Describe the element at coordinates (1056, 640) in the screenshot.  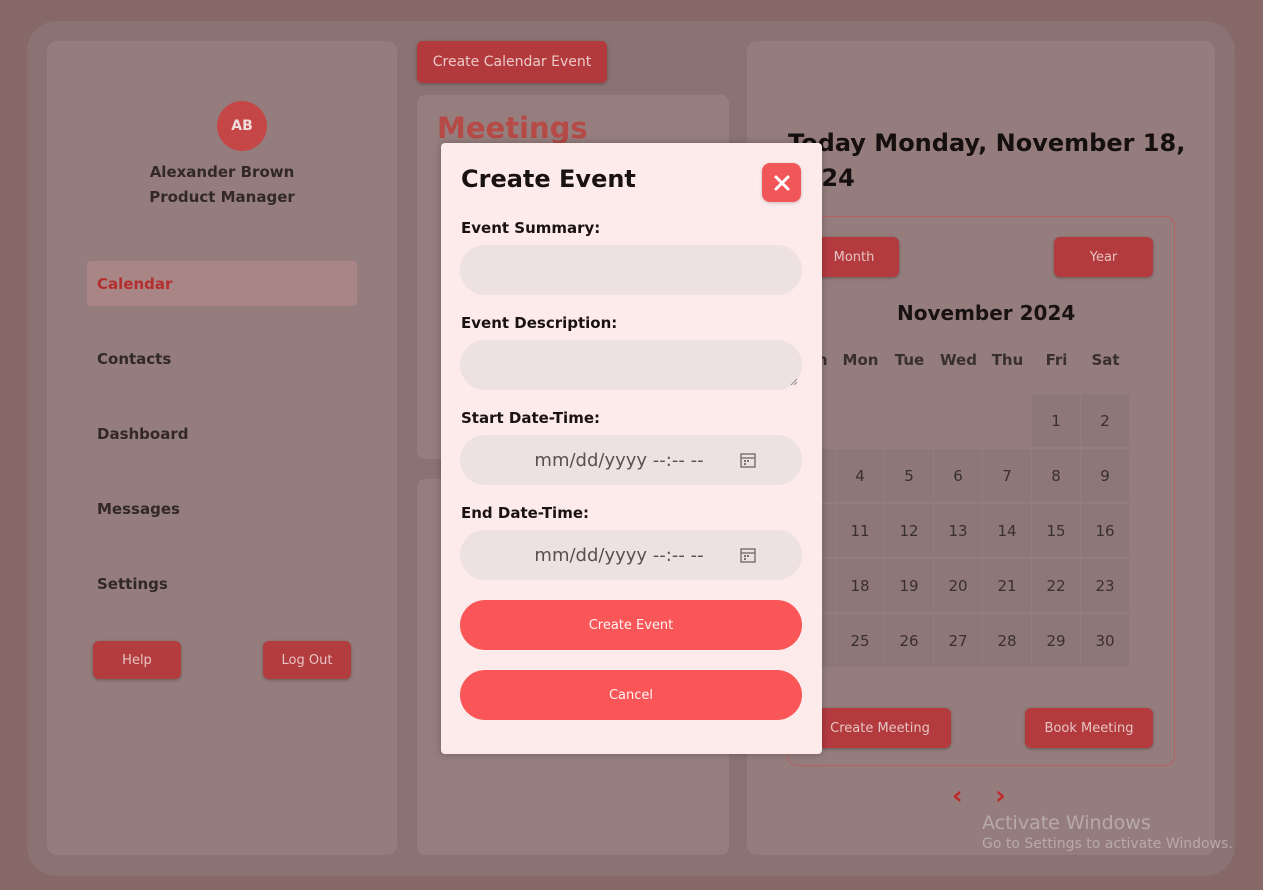
I see `calendar-day: 29` at that location.